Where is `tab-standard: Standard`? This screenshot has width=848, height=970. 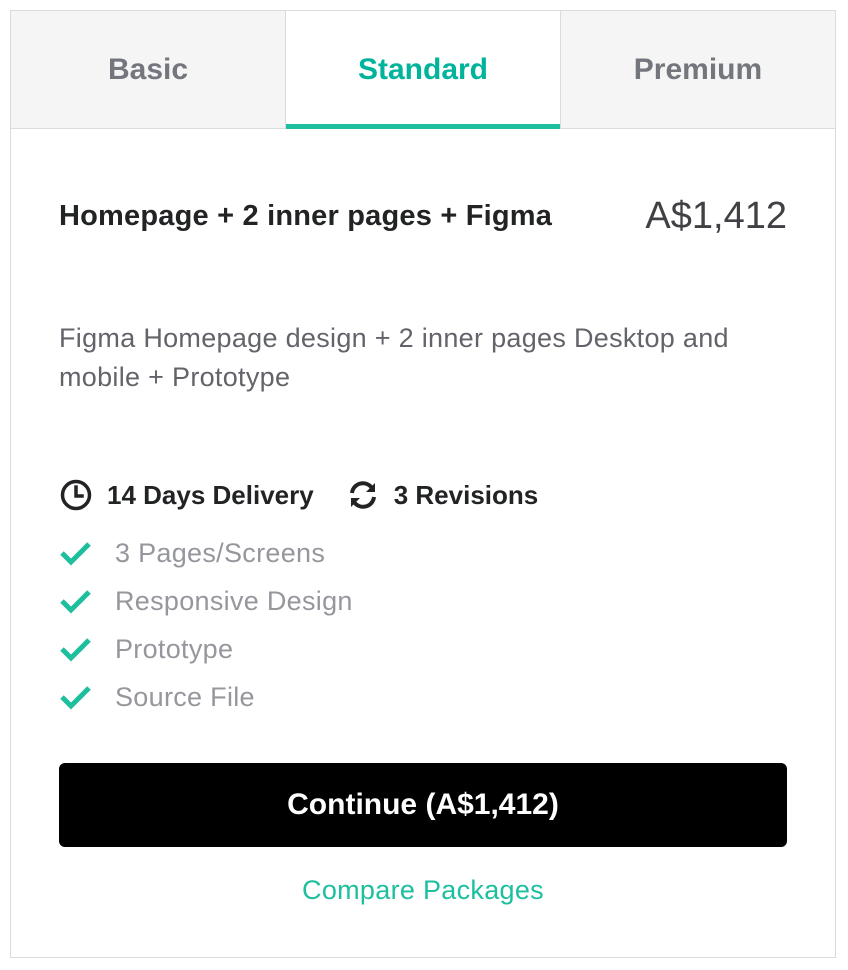 tab-standard: Standard is located at coordinates (422, 70).